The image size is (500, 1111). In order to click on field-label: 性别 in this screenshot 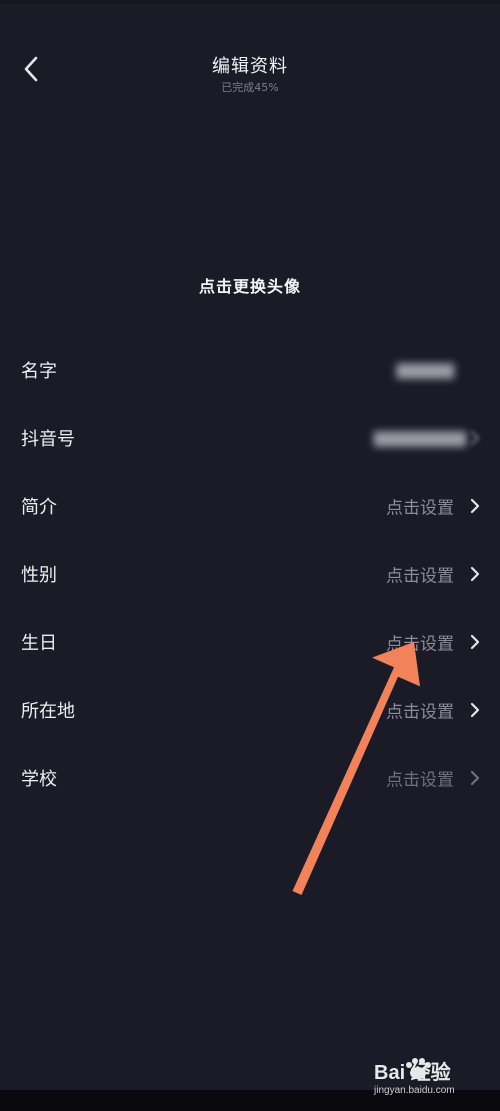, I will do `click(39, 575)`.